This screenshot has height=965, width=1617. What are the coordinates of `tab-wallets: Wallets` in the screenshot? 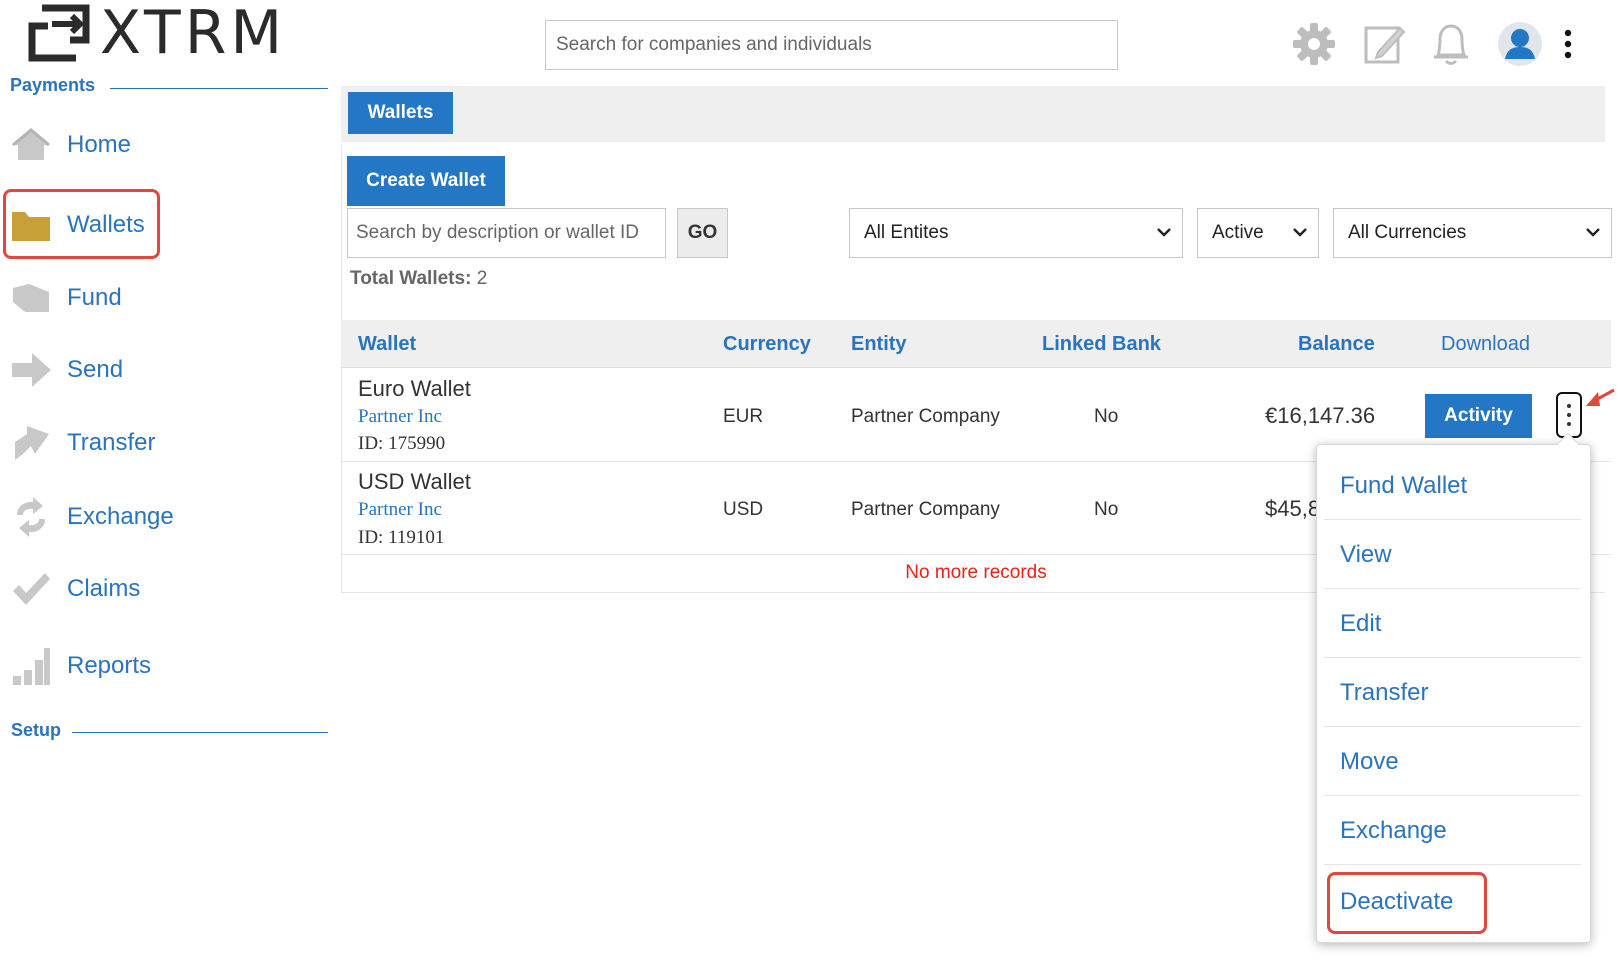 It's located at (400, 113).